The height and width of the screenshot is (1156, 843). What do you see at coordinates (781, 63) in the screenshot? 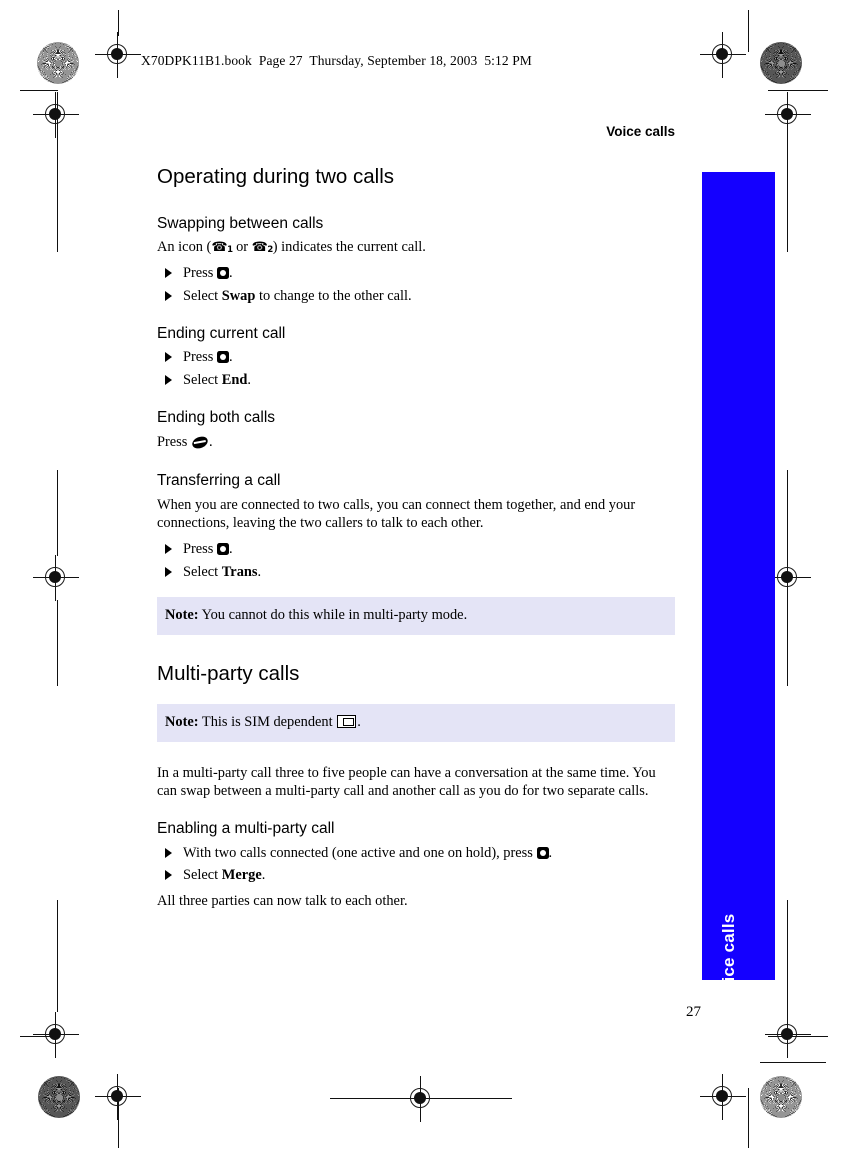
I see `starburst-registration-mark-top-right` at bounding box center [781, 63].